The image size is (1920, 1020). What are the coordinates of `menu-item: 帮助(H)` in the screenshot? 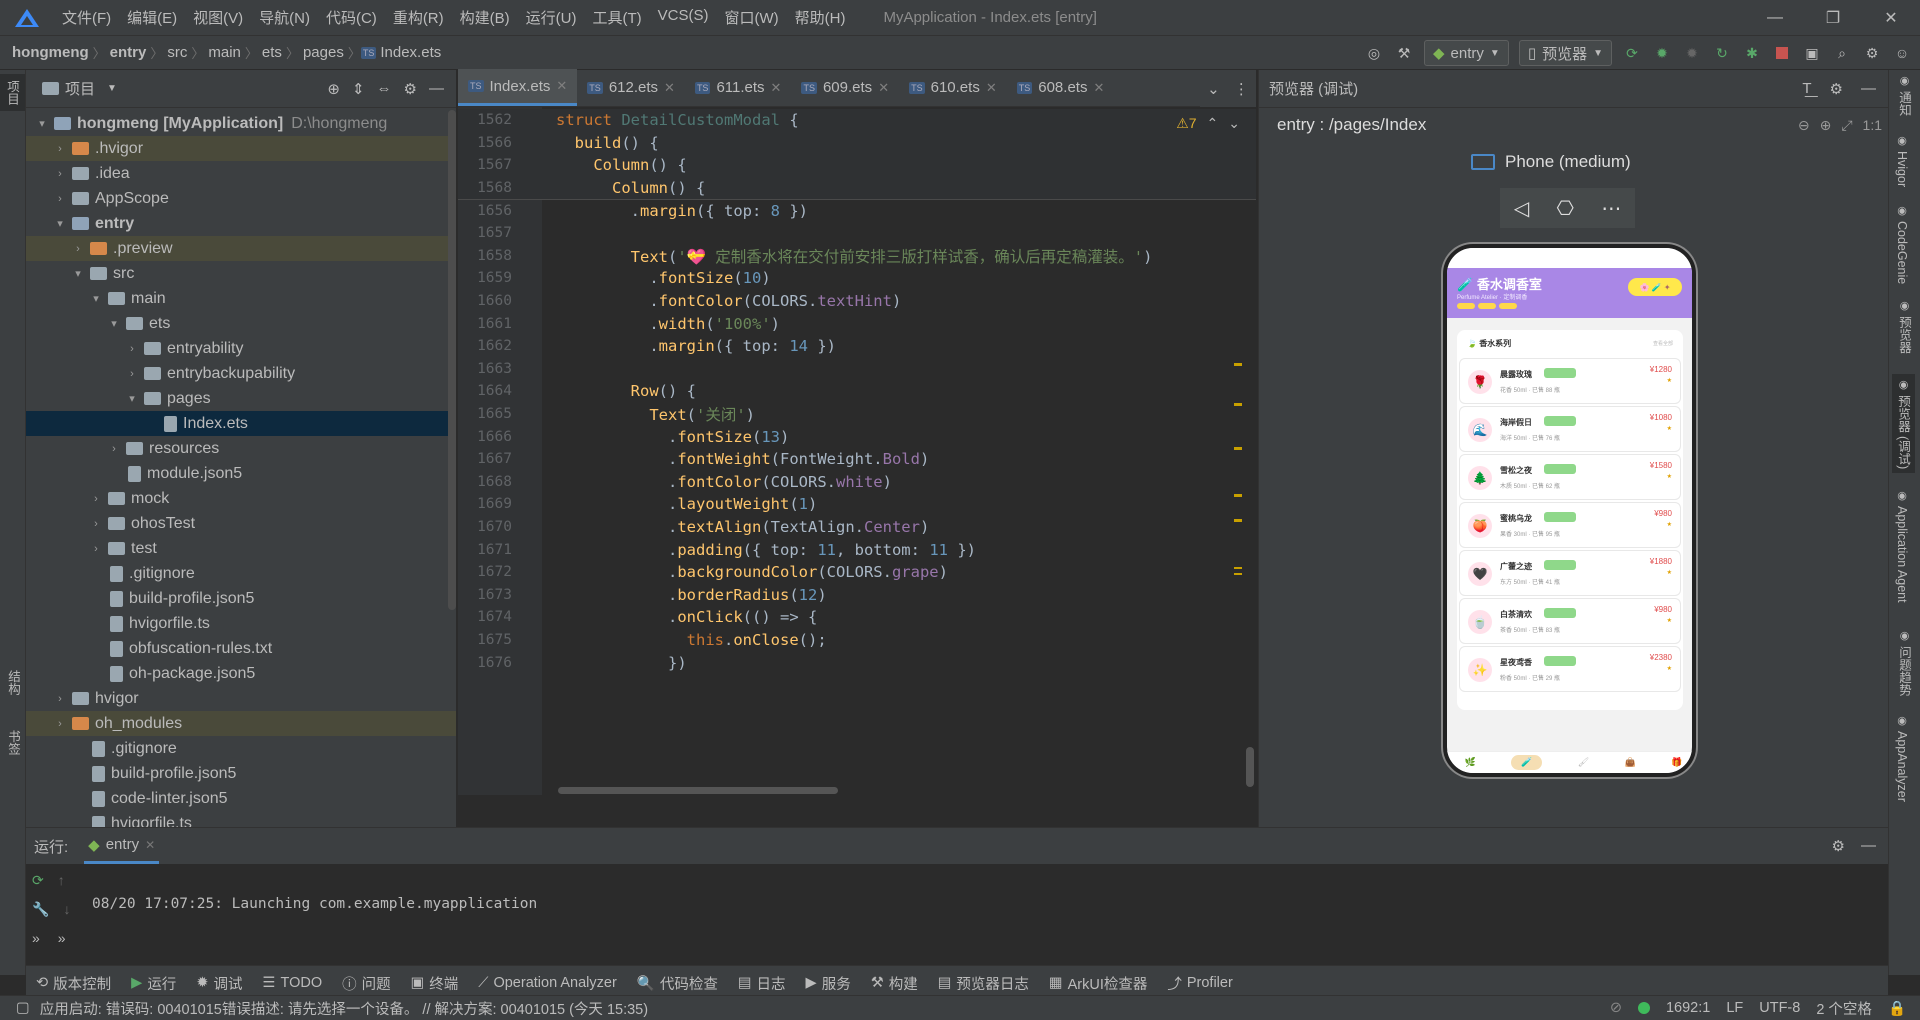 It's located at (820, 17).